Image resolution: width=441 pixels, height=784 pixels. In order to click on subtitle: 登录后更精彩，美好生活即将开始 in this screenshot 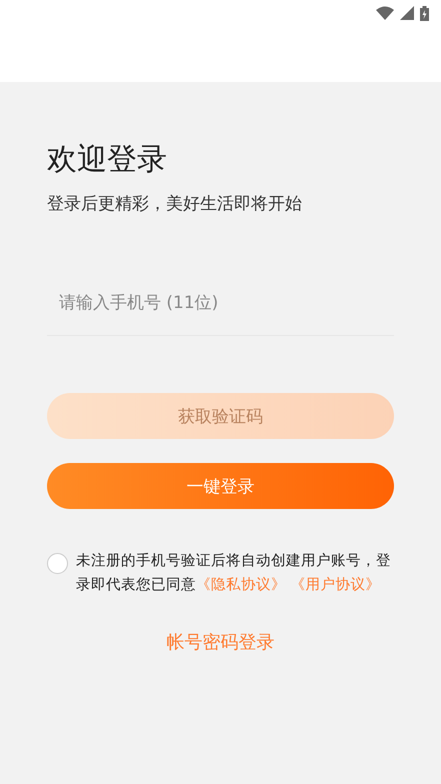, I will do `click(175, 204)`.